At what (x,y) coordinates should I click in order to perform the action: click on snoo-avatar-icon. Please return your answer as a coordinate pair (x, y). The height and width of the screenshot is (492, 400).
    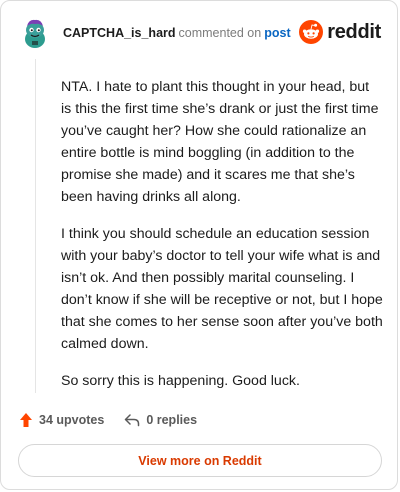
    Looking at the image, I should click on (35, 33).